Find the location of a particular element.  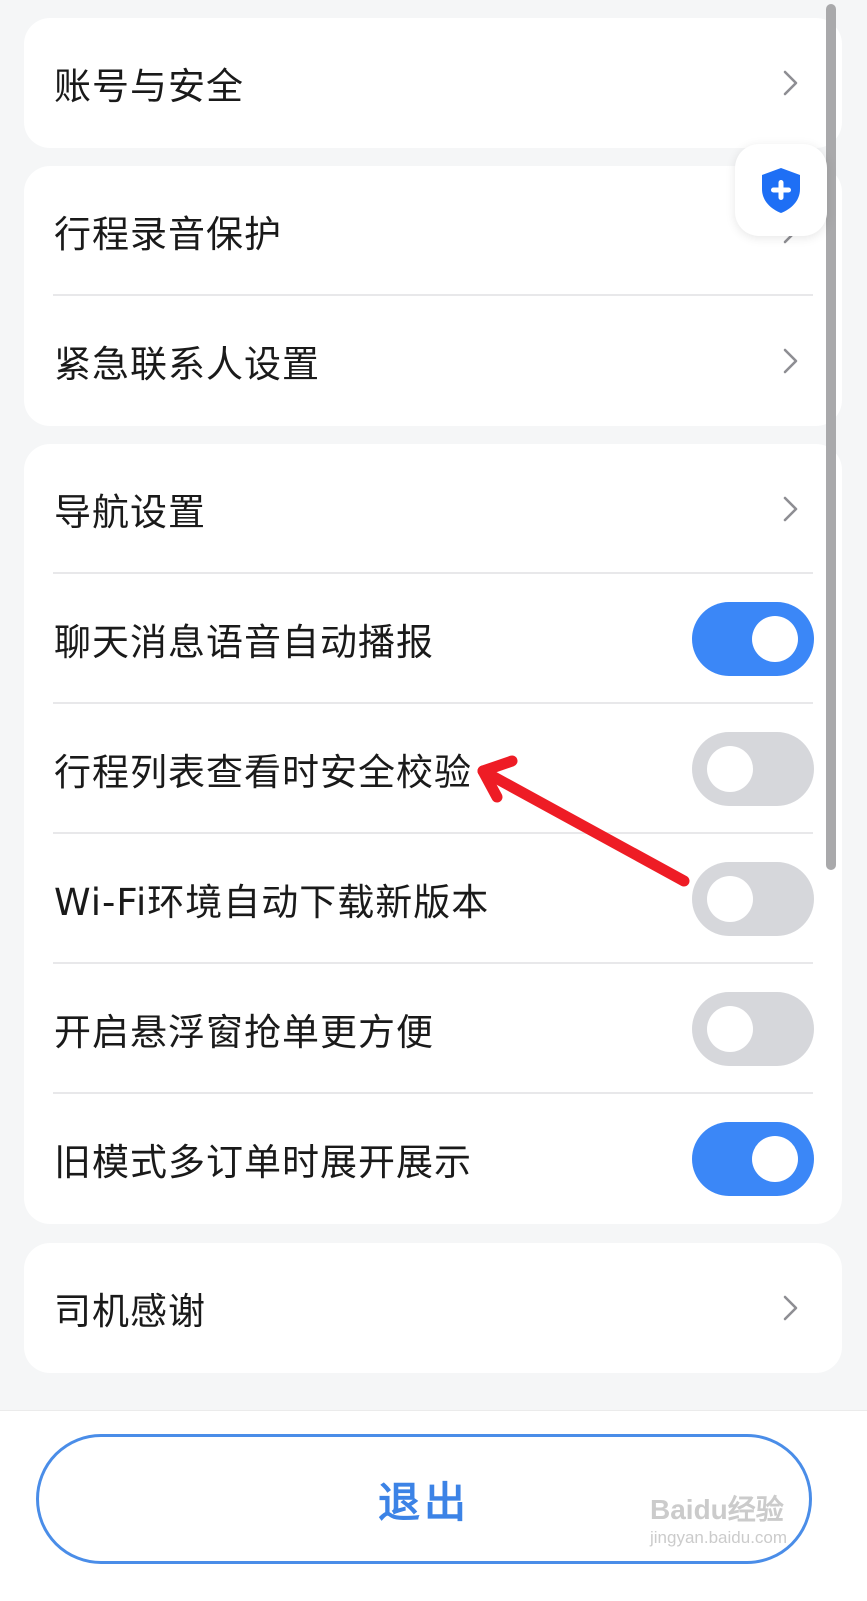

account-security-label: 账号与安全 is located at coordinates (149, 86).